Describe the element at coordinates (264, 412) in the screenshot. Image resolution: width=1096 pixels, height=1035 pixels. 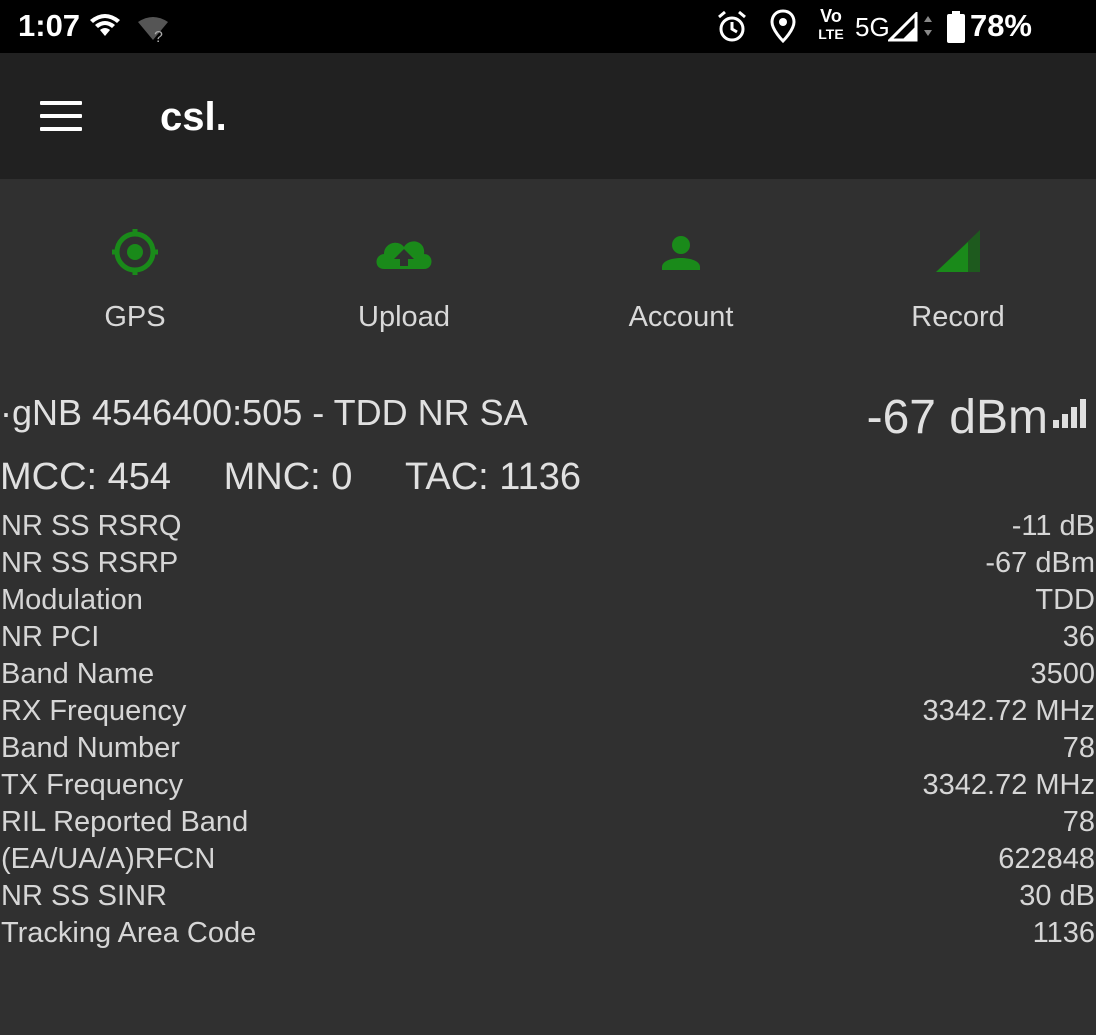
I see `cell-title: ·gNB 4546400:505 - TDD NR SA` at that location.